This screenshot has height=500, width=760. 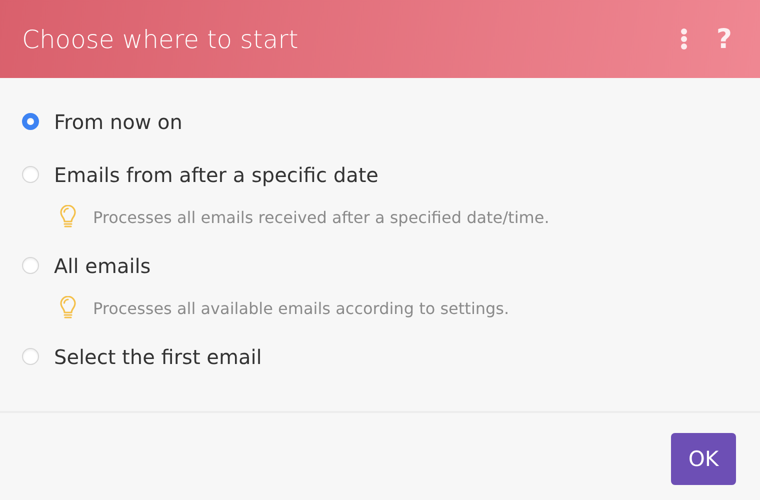 I want to click on hint-text: Processes all available emails according to settings., so click(x=301, y=308).